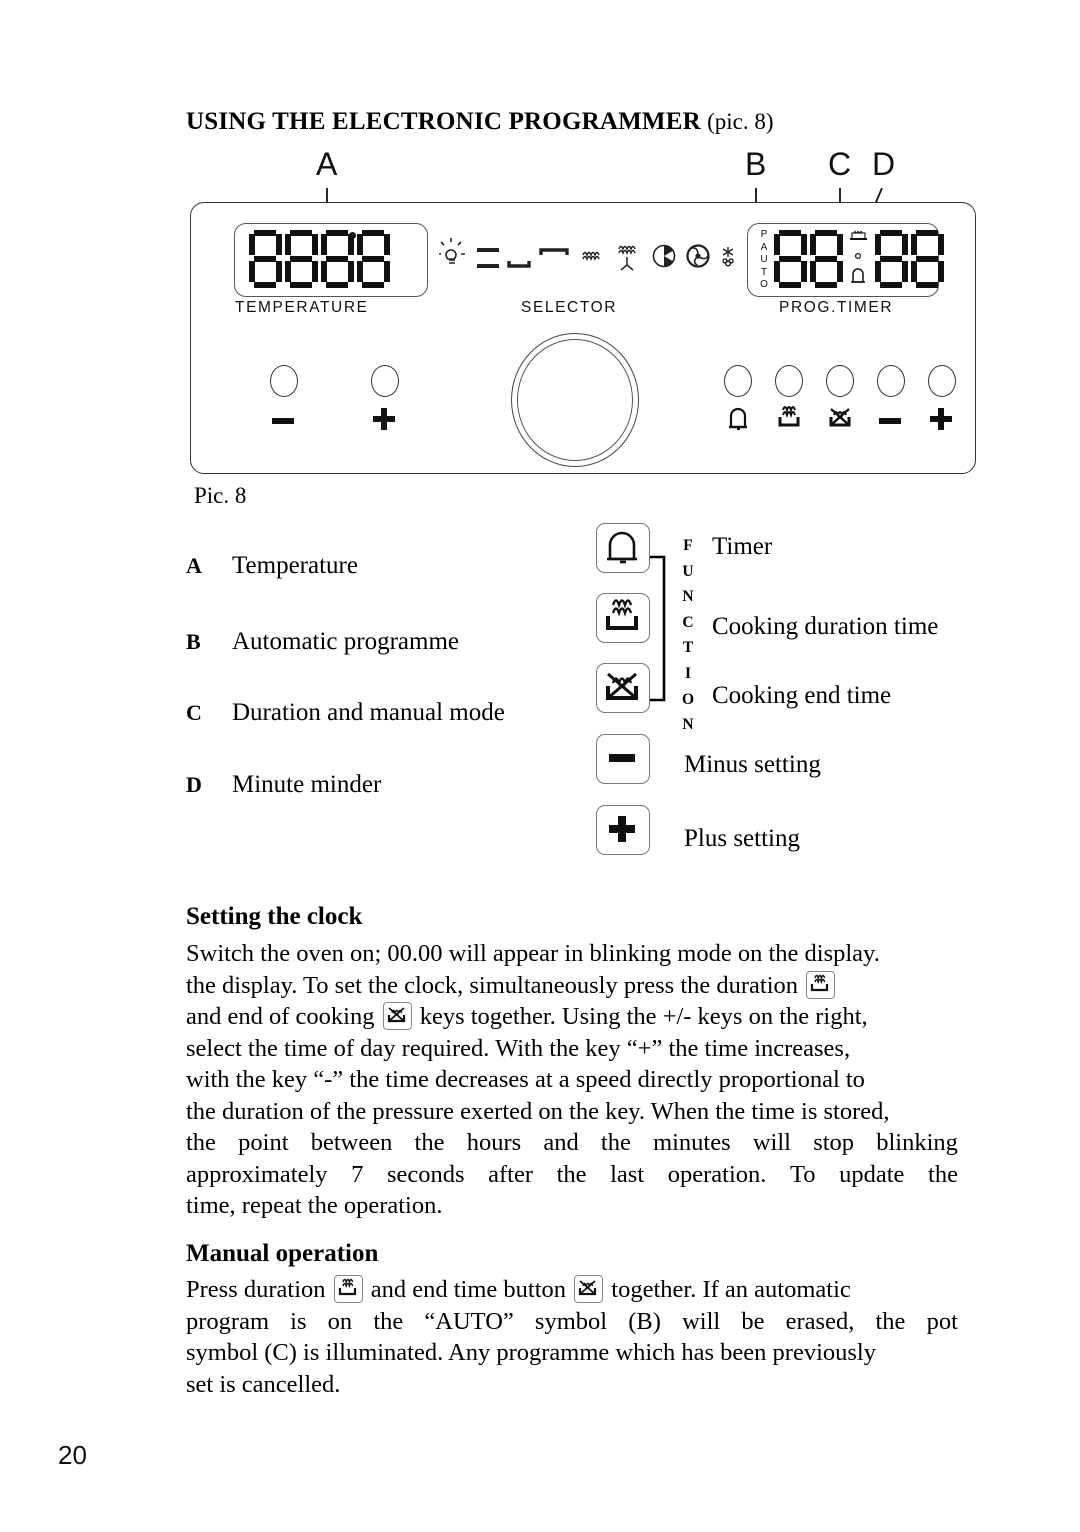 The image size is (1080, 1532). I want to click on legend-row: B Automatic programme, so click(322, 642).